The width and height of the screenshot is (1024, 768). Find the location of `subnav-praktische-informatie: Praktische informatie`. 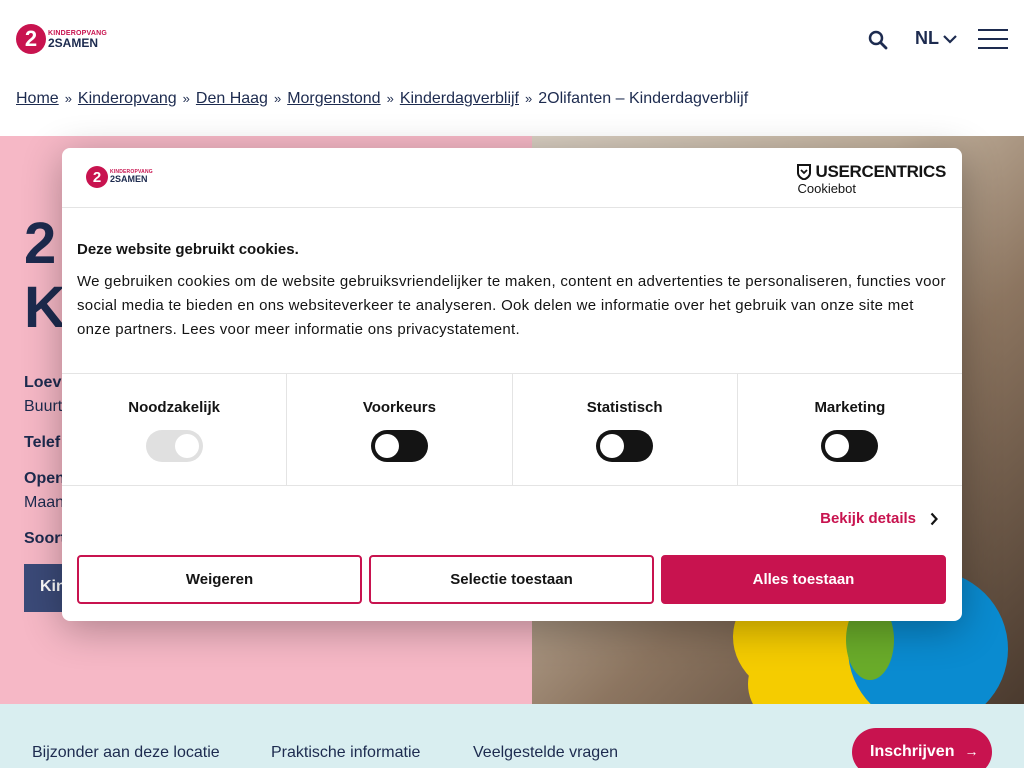

subnav-praktische-informatie: Praktische informatie is located at coordinates (345, 753).